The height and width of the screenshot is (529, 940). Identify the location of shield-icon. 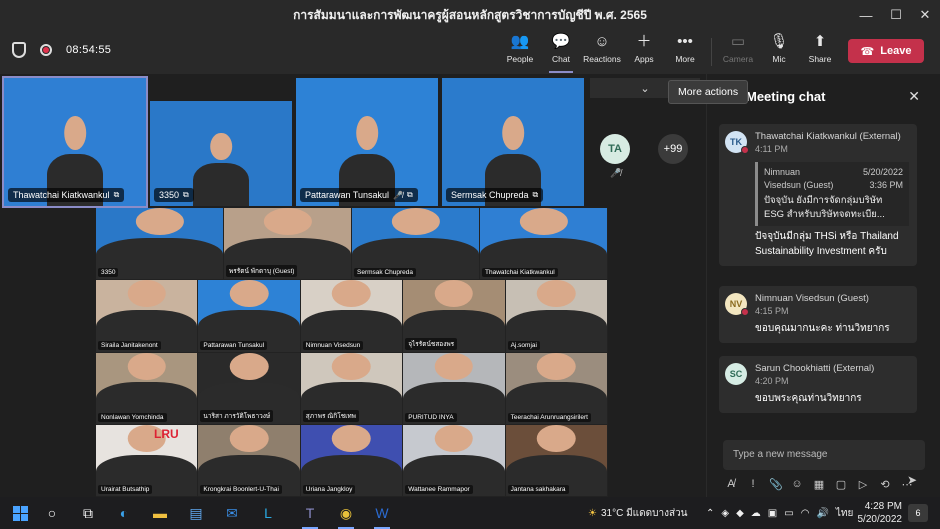
(19, 50).